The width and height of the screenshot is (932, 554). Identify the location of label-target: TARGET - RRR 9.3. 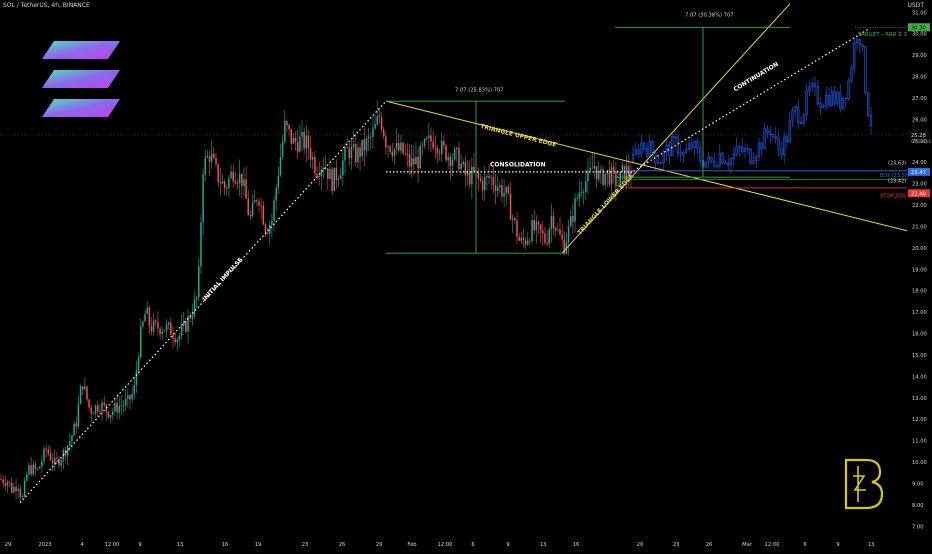
(882, 35).